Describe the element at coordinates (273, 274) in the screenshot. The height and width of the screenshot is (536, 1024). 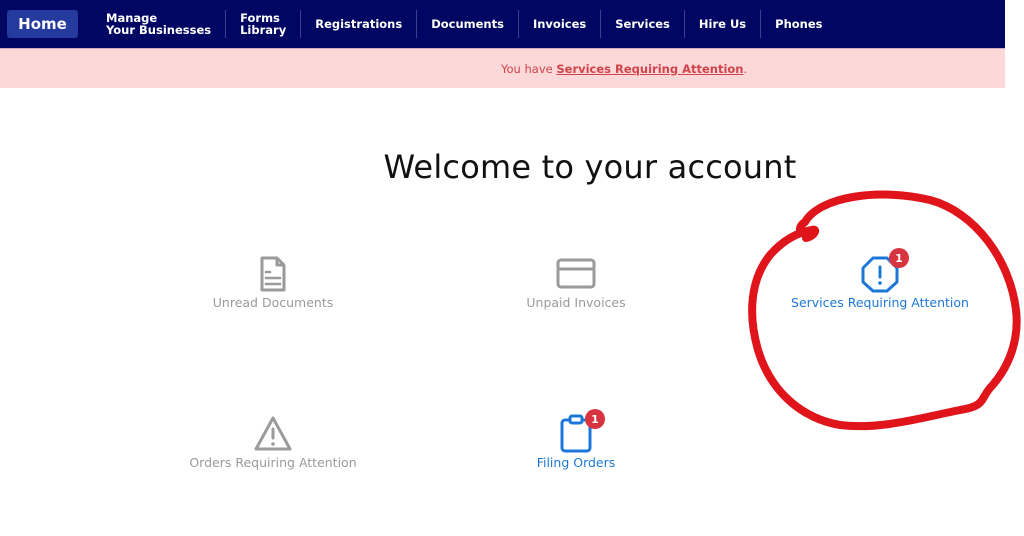
I see `document-icon` at that location.